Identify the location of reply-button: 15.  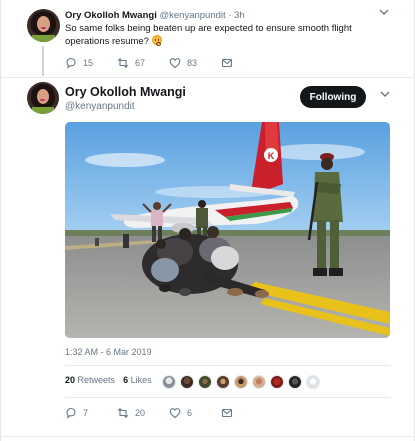
(79, 63).